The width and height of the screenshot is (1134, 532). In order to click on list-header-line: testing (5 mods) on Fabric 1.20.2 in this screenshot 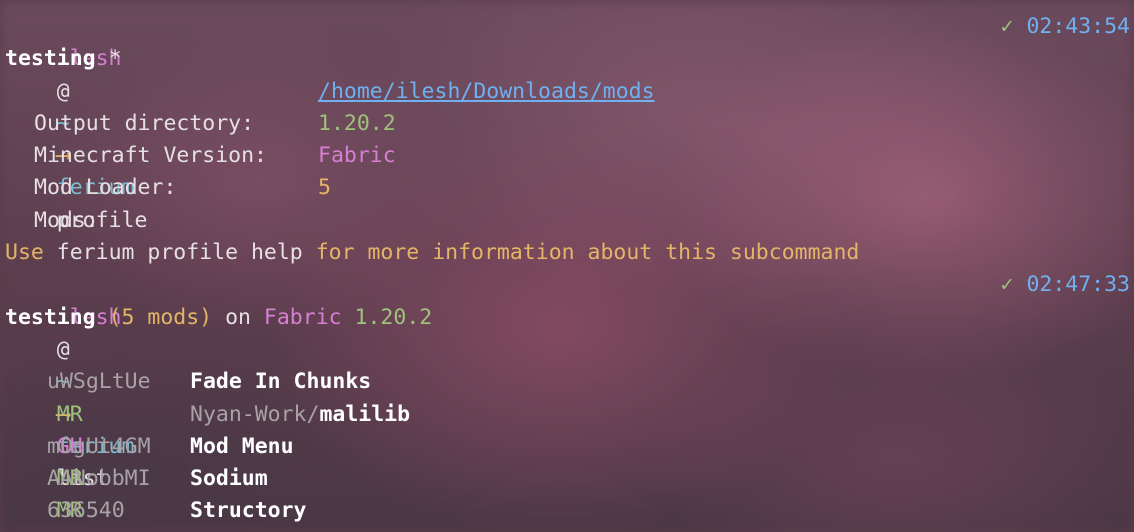, I will do `click(567, 318)`.